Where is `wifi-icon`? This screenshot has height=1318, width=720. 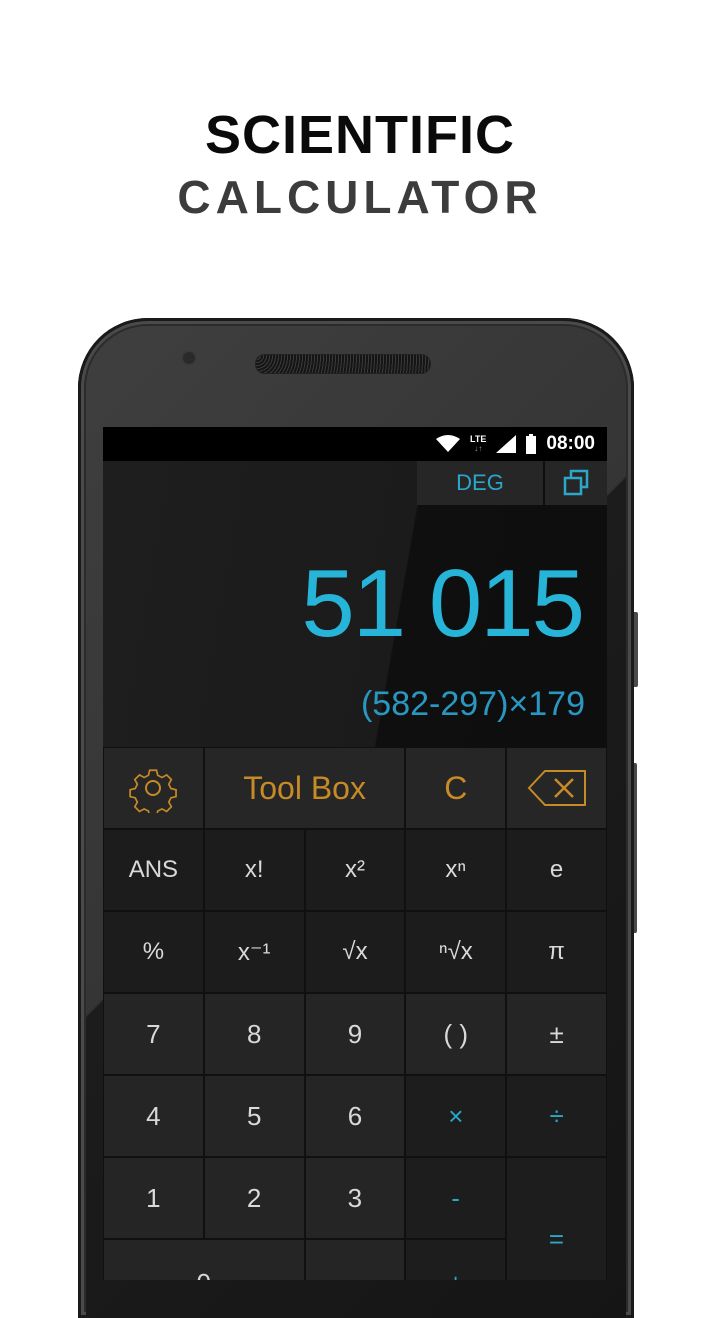
wifi-icon is located at coordinates (448, 443).